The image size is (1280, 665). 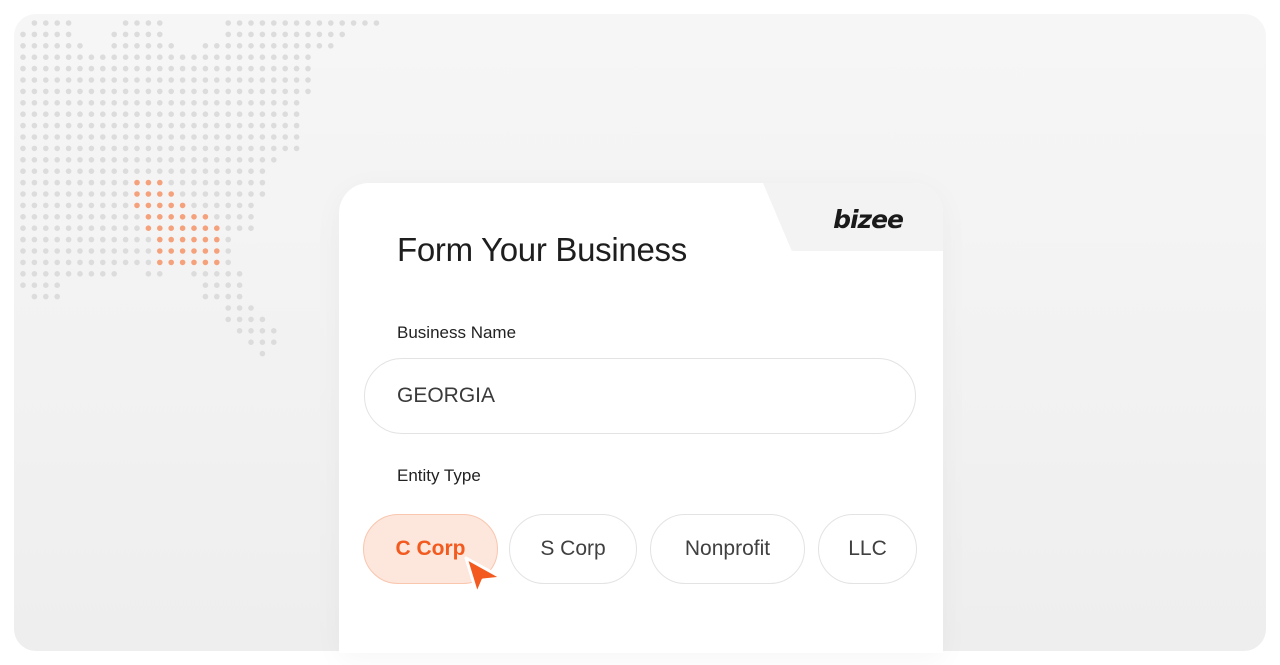 I want to click on entity-option-s-corp: S Corp, so click(x=573, y=549).